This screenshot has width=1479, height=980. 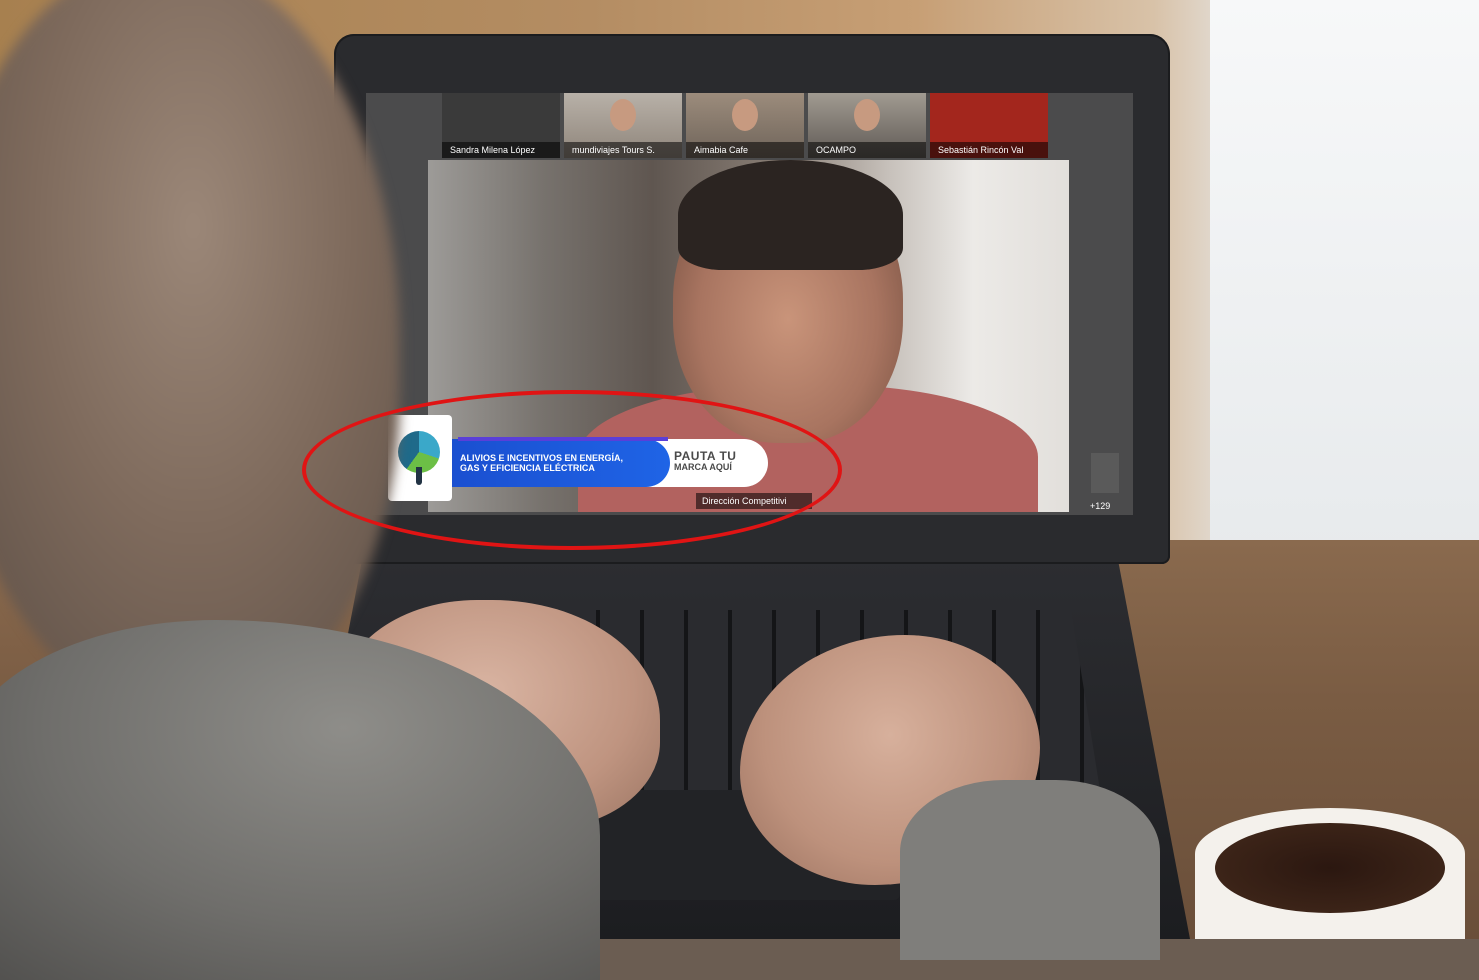 What do you see at coordinates (1030, 870) in the screenshot?
I see `right-sleeve` at bounding box center [1030, 870].